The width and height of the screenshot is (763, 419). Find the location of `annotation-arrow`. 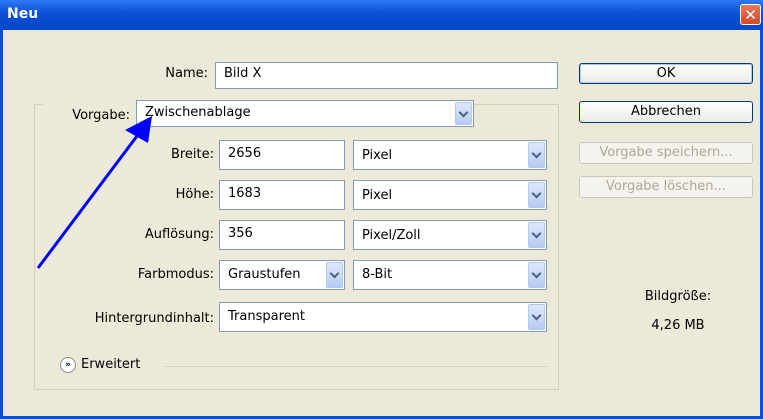

annotation-arrow is located at coordinates (94, 192).